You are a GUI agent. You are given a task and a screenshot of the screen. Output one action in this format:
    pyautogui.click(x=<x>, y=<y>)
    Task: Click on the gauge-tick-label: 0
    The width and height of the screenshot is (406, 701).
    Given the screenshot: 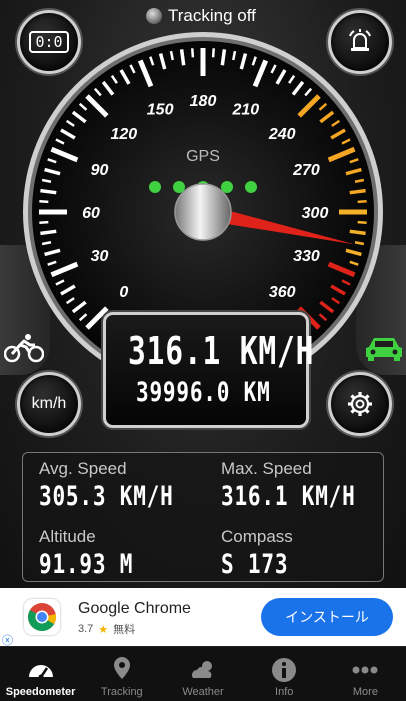 What is the action you would take?
    pyautogui.click(x=123, y=292)
    